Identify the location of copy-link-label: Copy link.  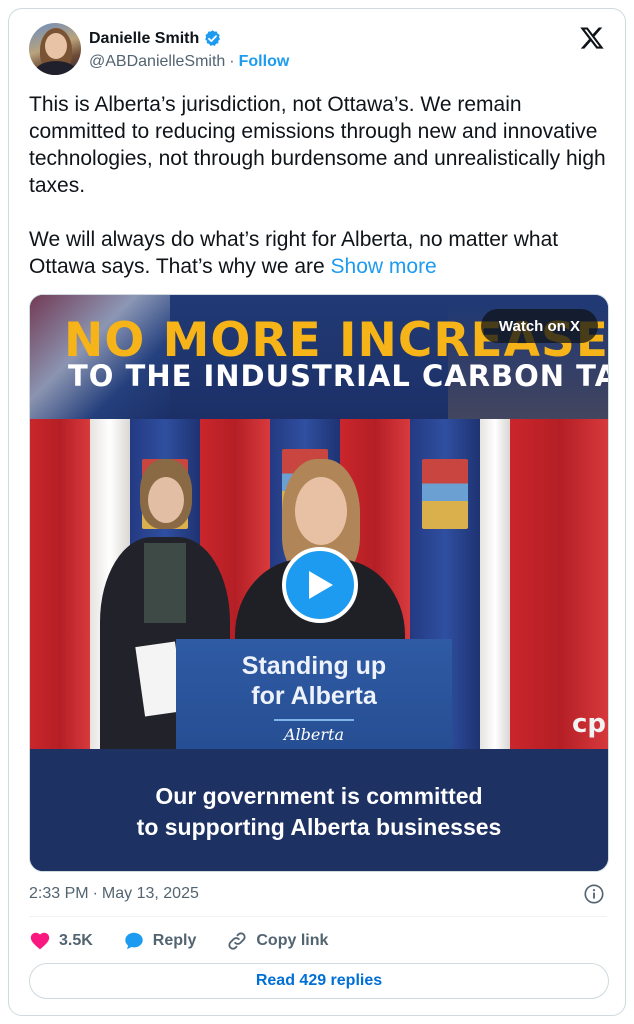
(292, 940).